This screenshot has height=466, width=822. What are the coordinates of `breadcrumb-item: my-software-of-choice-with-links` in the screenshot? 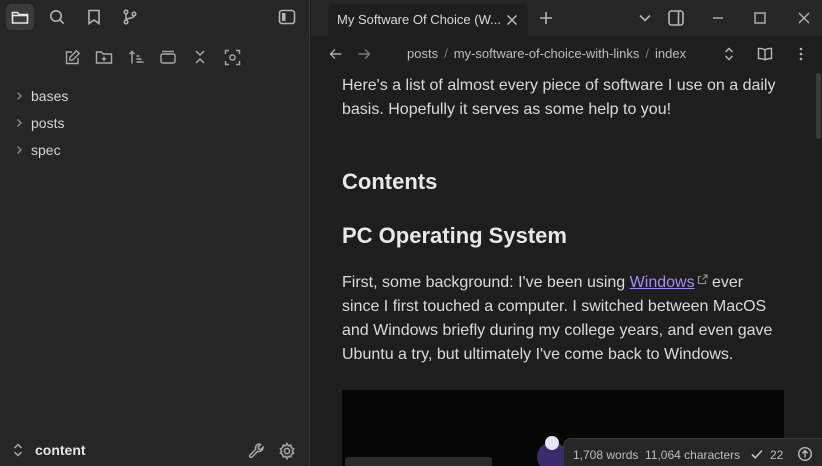 It's located at (547, 53).